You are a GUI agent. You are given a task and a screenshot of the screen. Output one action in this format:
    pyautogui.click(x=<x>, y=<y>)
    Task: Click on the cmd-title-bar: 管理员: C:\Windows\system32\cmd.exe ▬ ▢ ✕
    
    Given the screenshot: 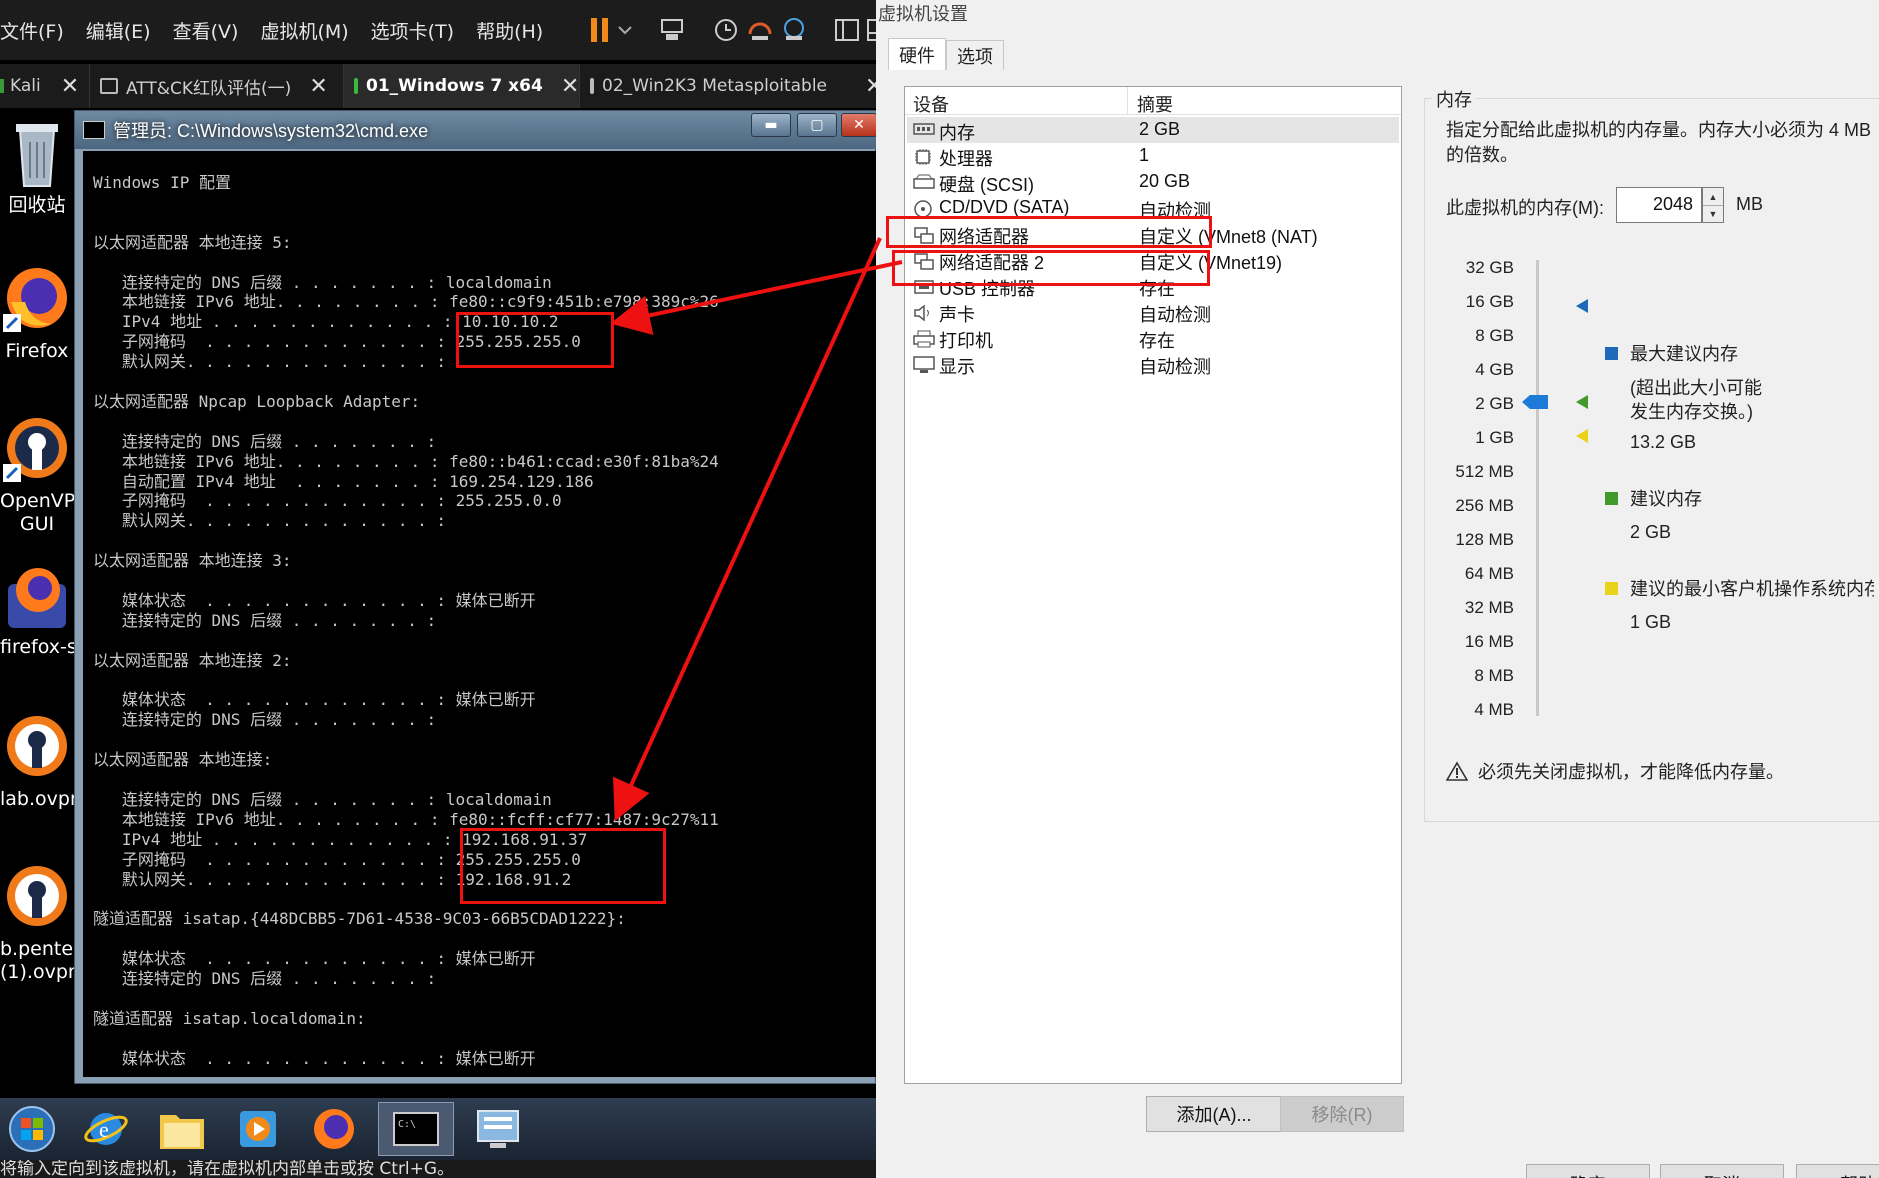 What is the action you would take?
    pyautogui.click(x=475, y=130)
    